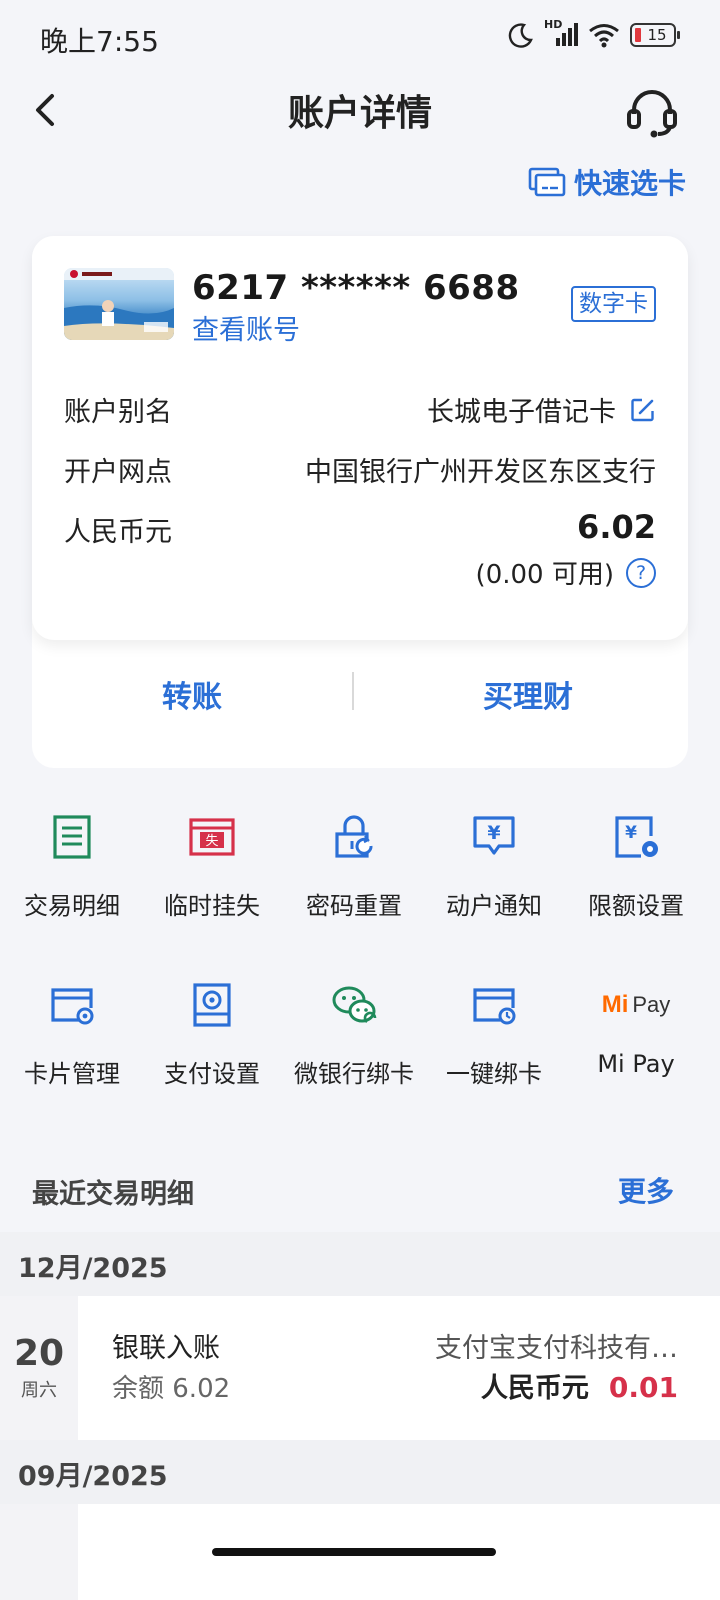 This screenshot has height=1600, width=720. I want to click on payment-settings-icon, so click(212, 1005).